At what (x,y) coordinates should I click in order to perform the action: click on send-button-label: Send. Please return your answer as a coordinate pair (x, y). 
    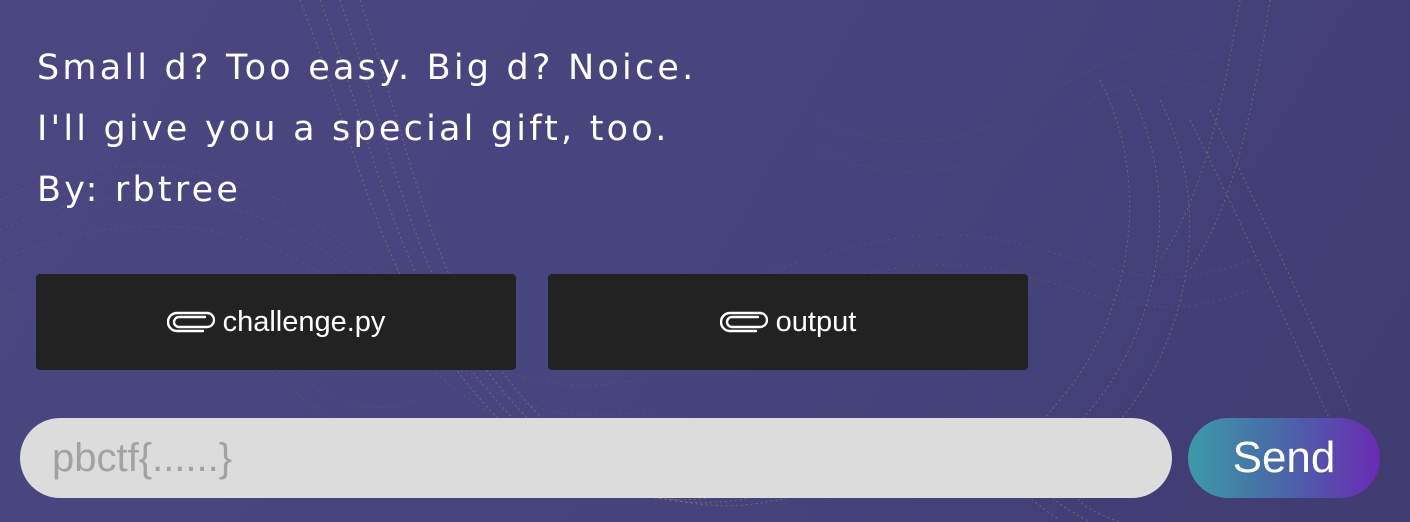
    Looking at the image, I should click on (1284, 457).